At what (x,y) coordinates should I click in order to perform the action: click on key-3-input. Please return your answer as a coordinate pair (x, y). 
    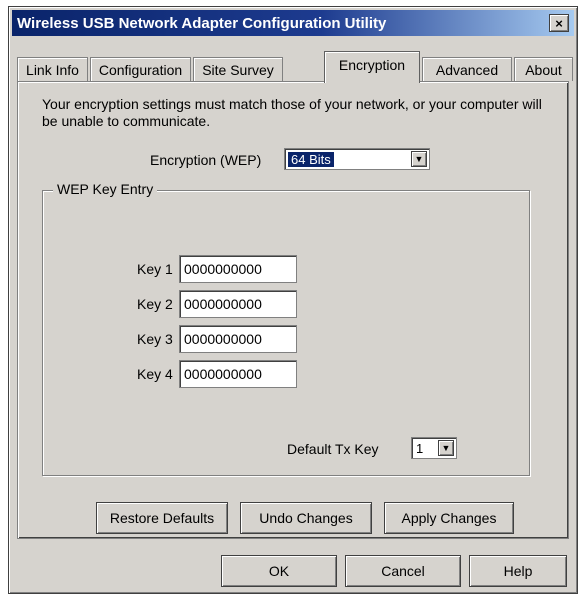
    Looking at the image, I should click on (238, 339).